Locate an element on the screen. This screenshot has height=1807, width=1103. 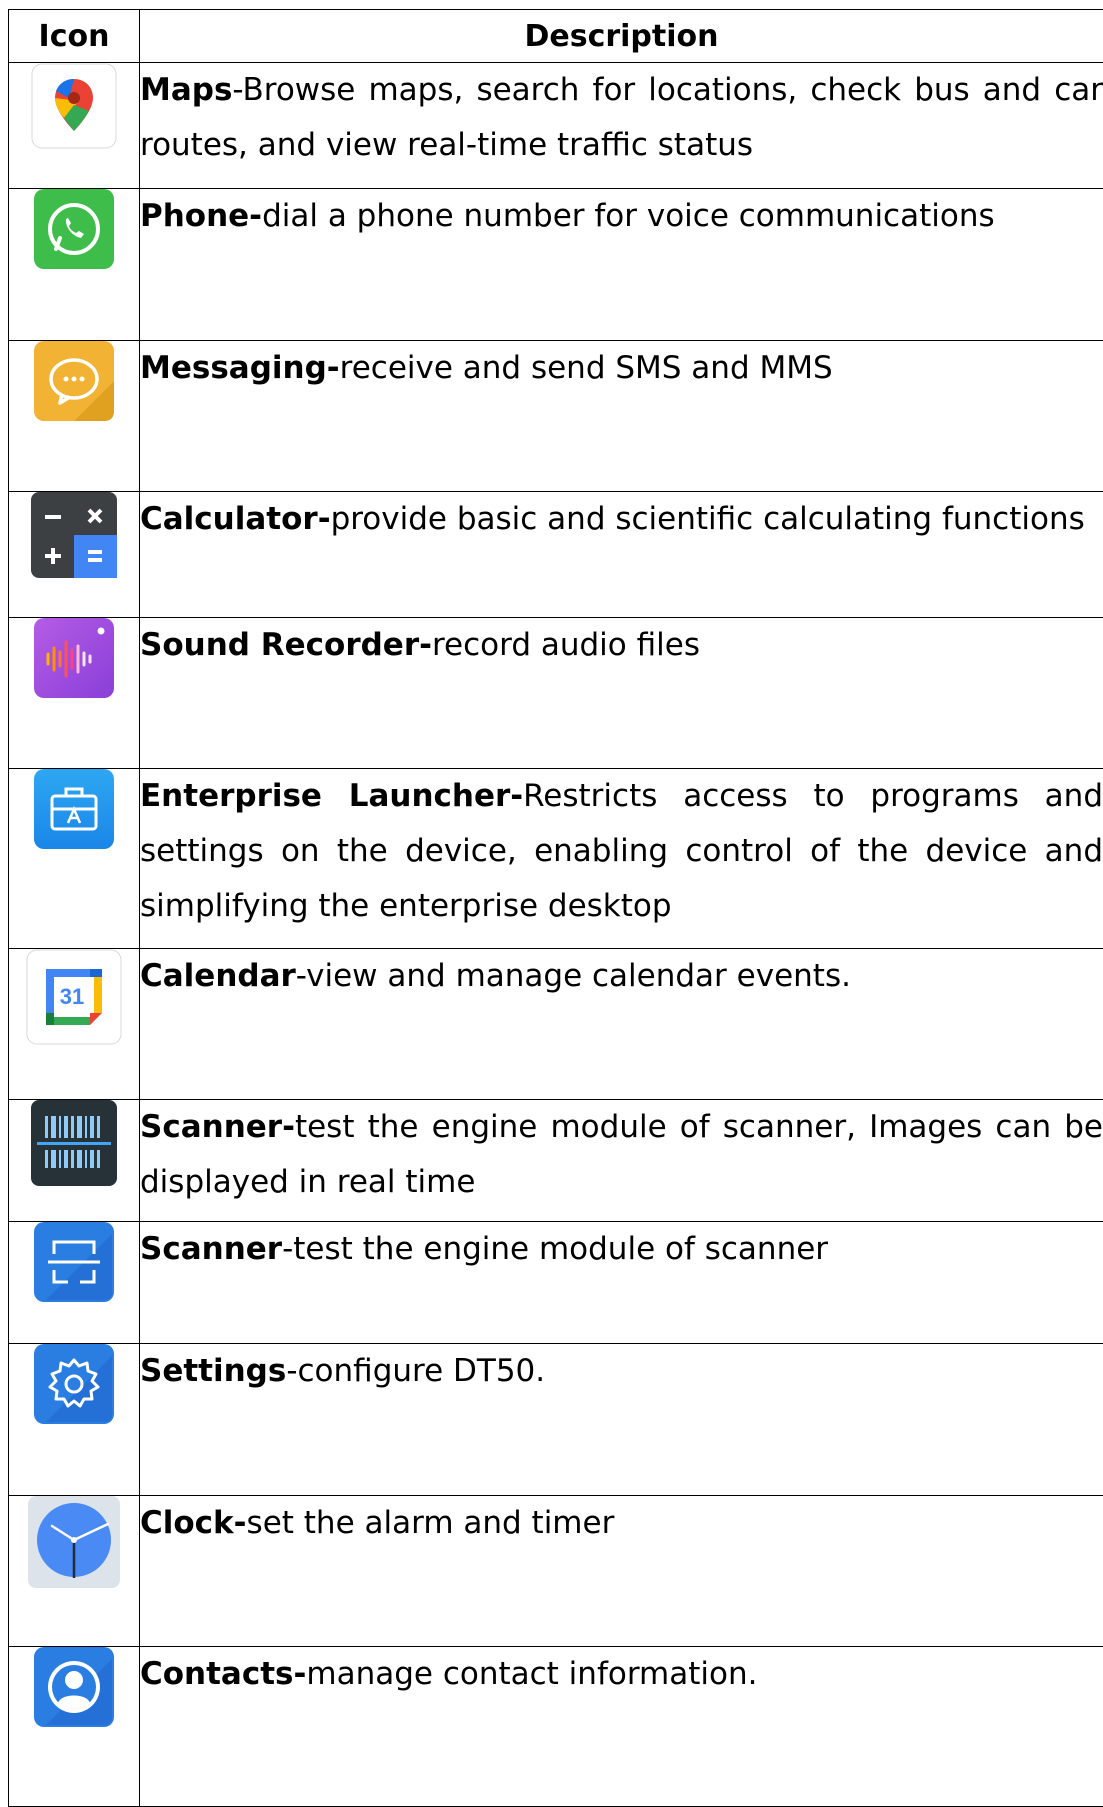
app-name: Scanner- is located at coordinates (217, 1127).